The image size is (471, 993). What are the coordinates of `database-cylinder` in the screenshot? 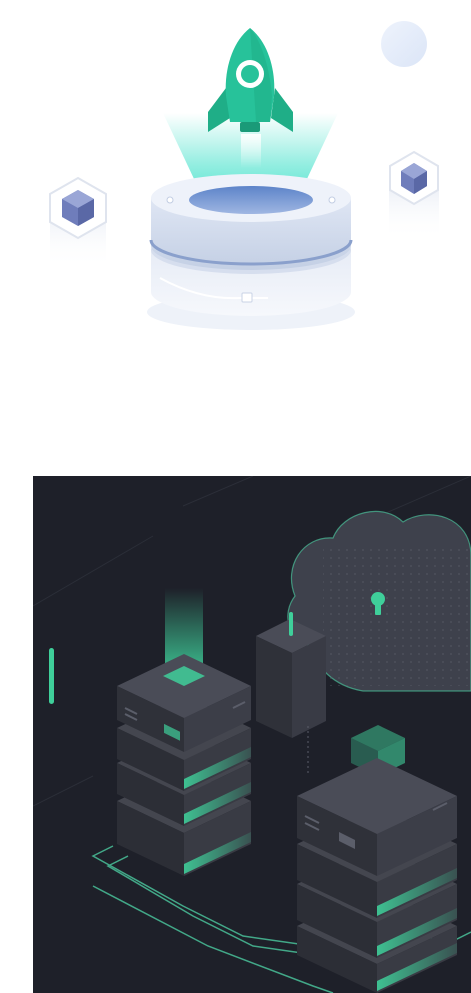 It's located at (251, 252).